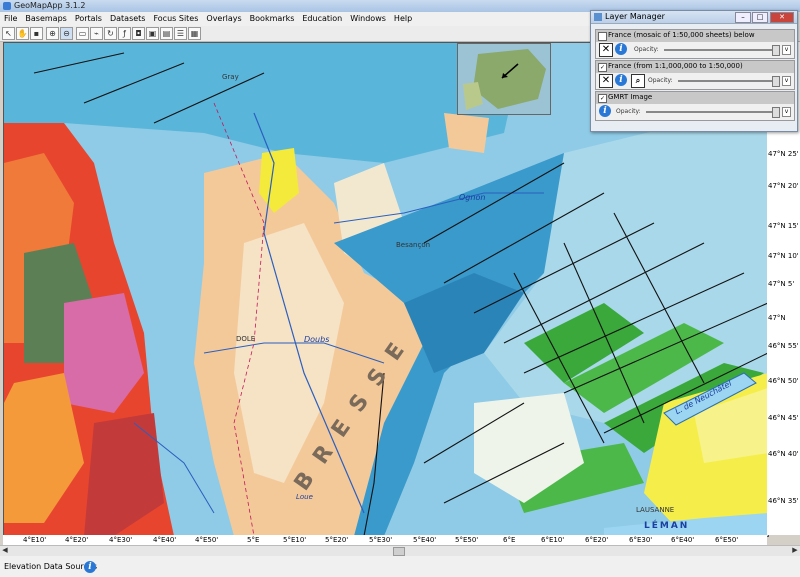 This screenshot has width=800, height=577. What do you see at coordinates (598, 17) in the screenshot?
I see `layer-manager-icon` at bounding box center [598, 17].